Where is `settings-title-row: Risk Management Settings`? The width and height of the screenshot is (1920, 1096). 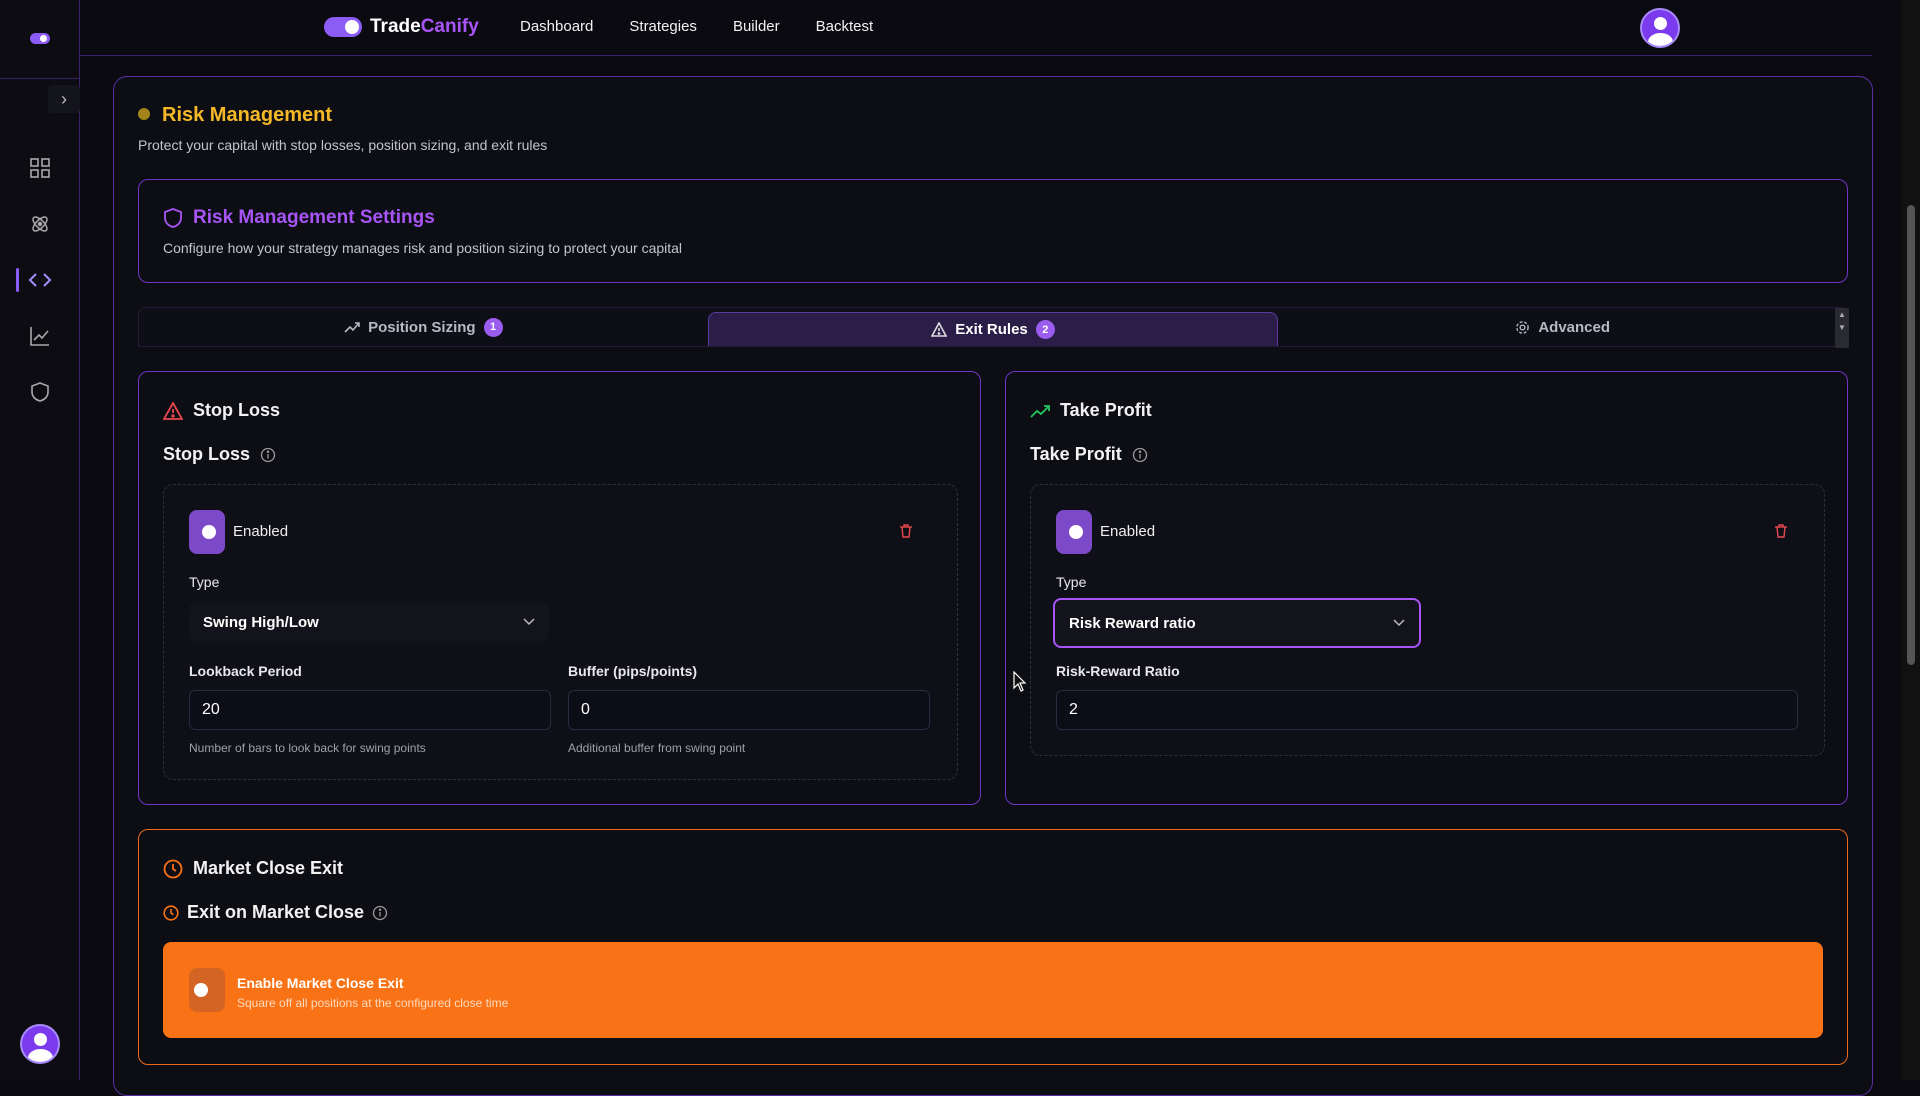
settings-title-row: Risk Management Settings is located at coordinates (299, 218).